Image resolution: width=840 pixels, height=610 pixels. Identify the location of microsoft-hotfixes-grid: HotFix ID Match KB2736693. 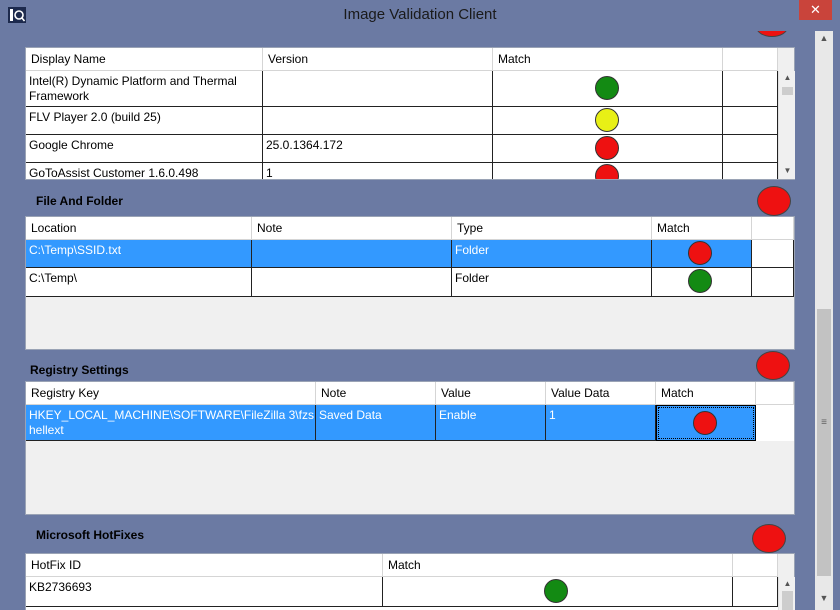
(402, 582).